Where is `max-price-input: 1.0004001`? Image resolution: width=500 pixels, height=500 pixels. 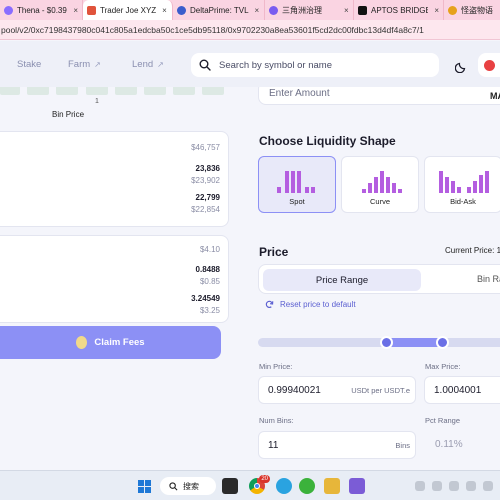 max-price-input: 1.0004001 is located at coordinates (462, 390).